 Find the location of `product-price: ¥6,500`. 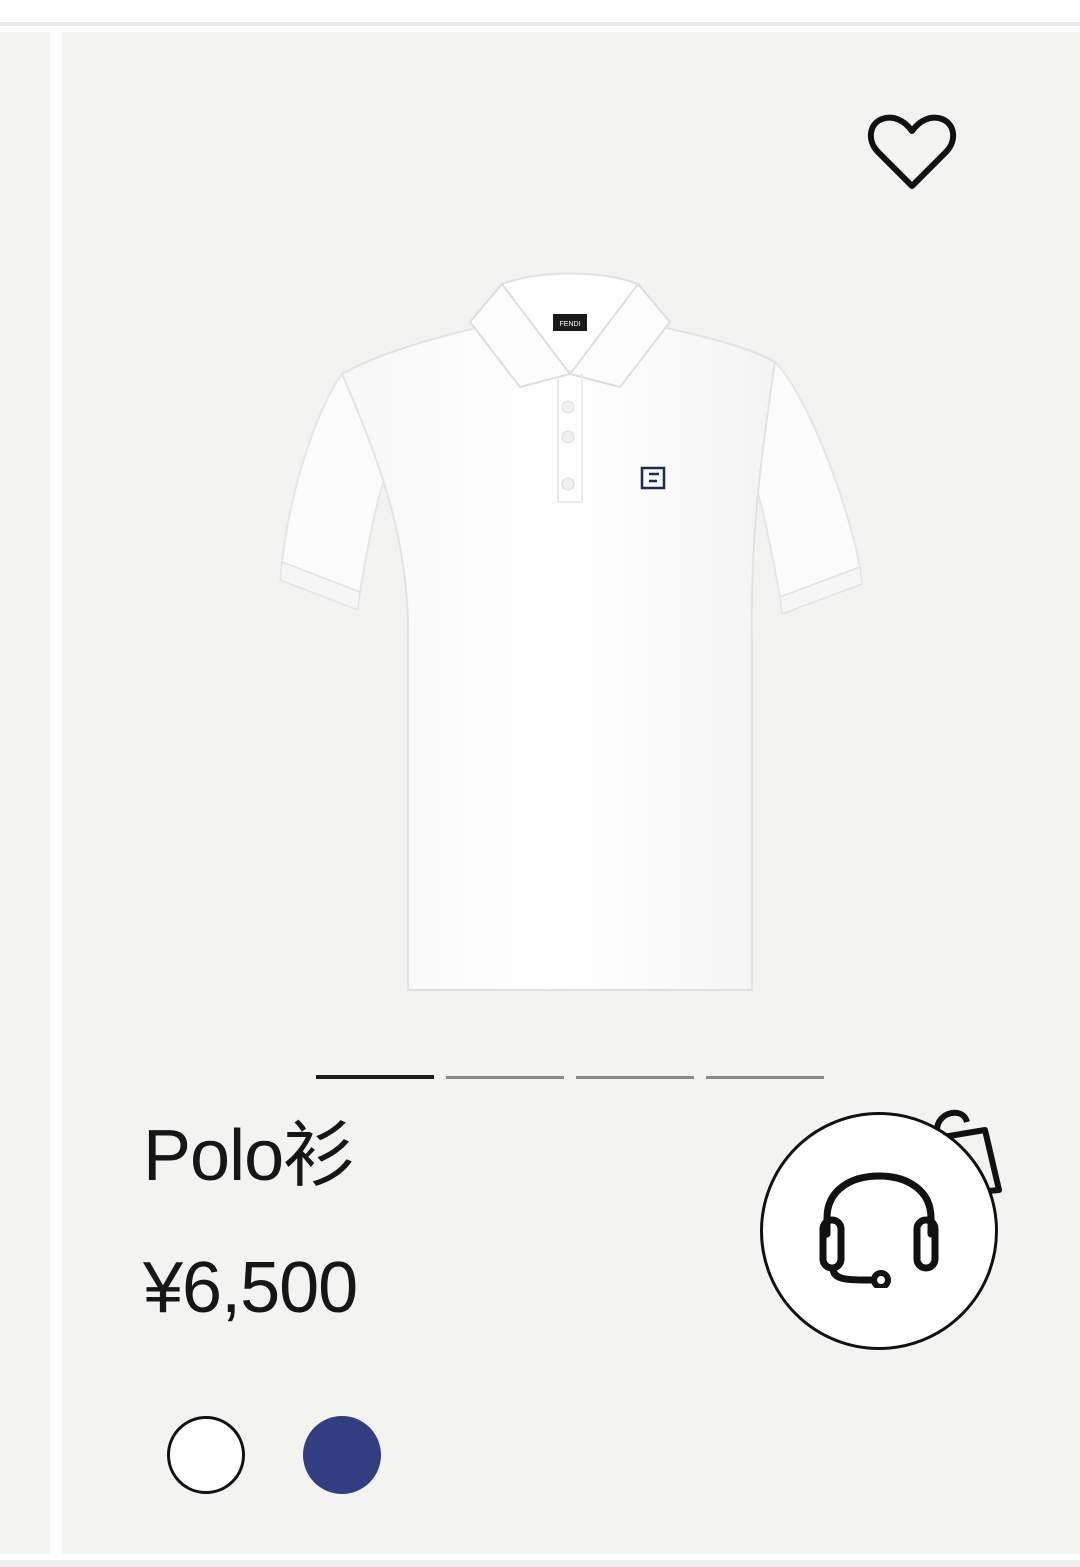

product-price: ¥6,500 is located at coordinates (250, 1288).